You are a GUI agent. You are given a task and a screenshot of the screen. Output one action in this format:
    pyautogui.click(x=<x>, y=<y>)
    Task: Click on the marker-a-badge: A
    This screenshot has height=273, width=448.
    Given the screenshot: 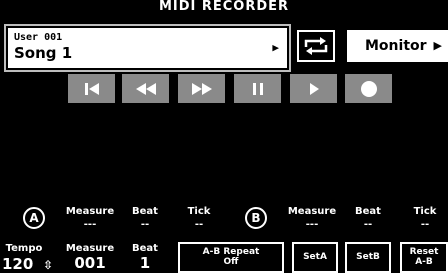 What is the action you would take?
    pyautogui.click(x=34, y=218)
    